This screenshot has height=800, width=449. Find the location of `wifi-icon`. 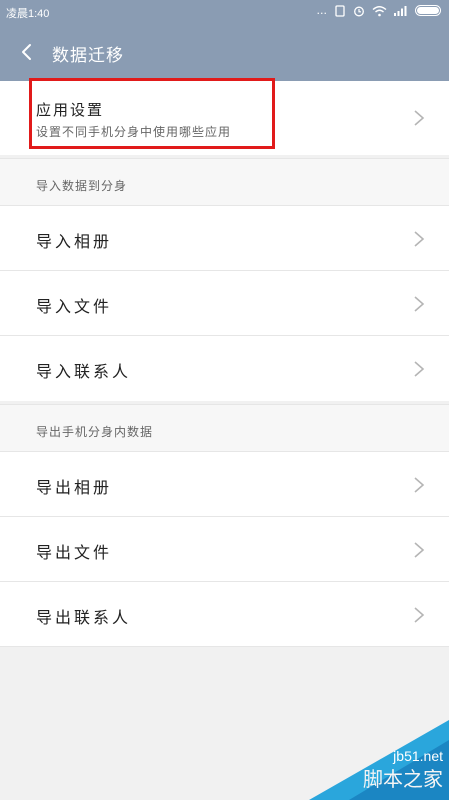

wifi-icon is located at coordinates (379, 10).